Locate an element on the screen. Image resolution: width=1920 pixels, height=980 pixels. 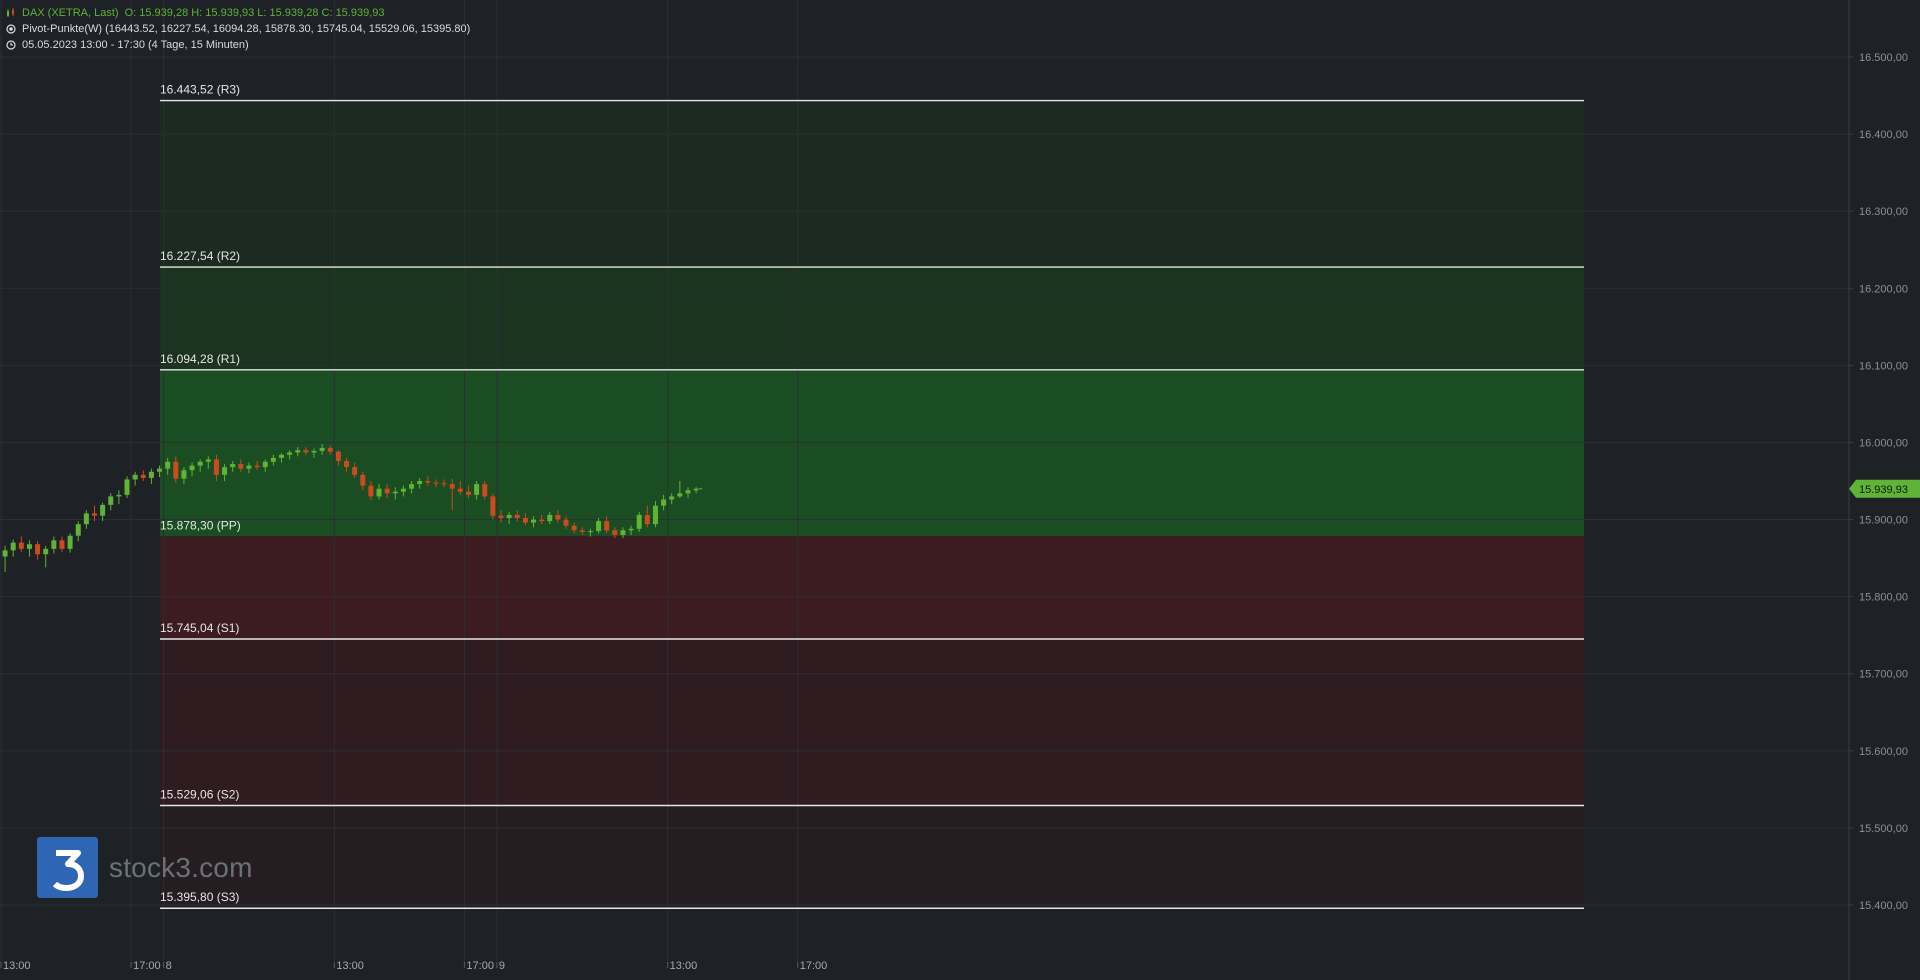
target-icon is located at coordinates (11, 29).